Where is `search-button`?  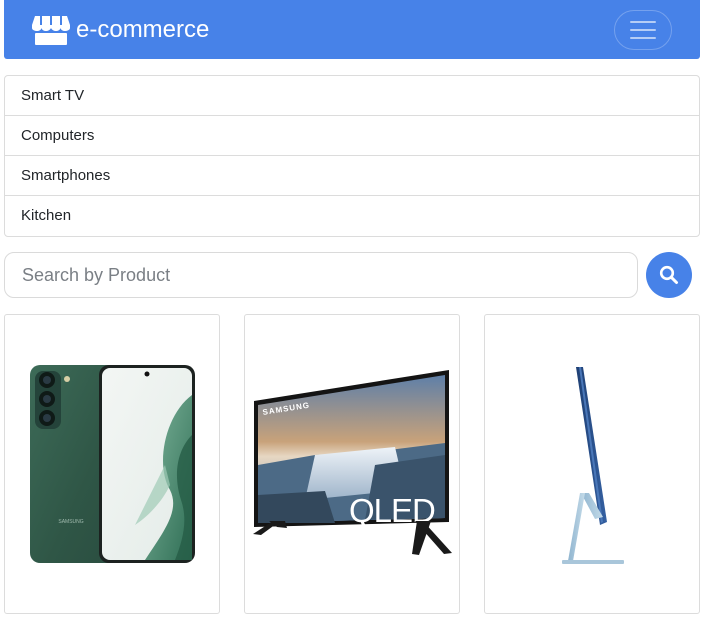
search-button is located at coordinates (669, 275).